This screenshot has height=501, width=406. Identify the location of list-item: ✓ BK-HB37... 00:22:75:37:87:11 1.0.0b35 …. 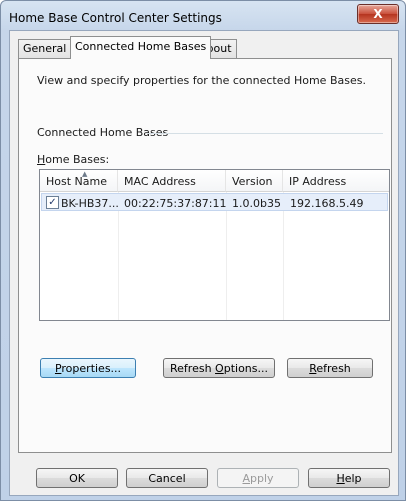
(214, 202).